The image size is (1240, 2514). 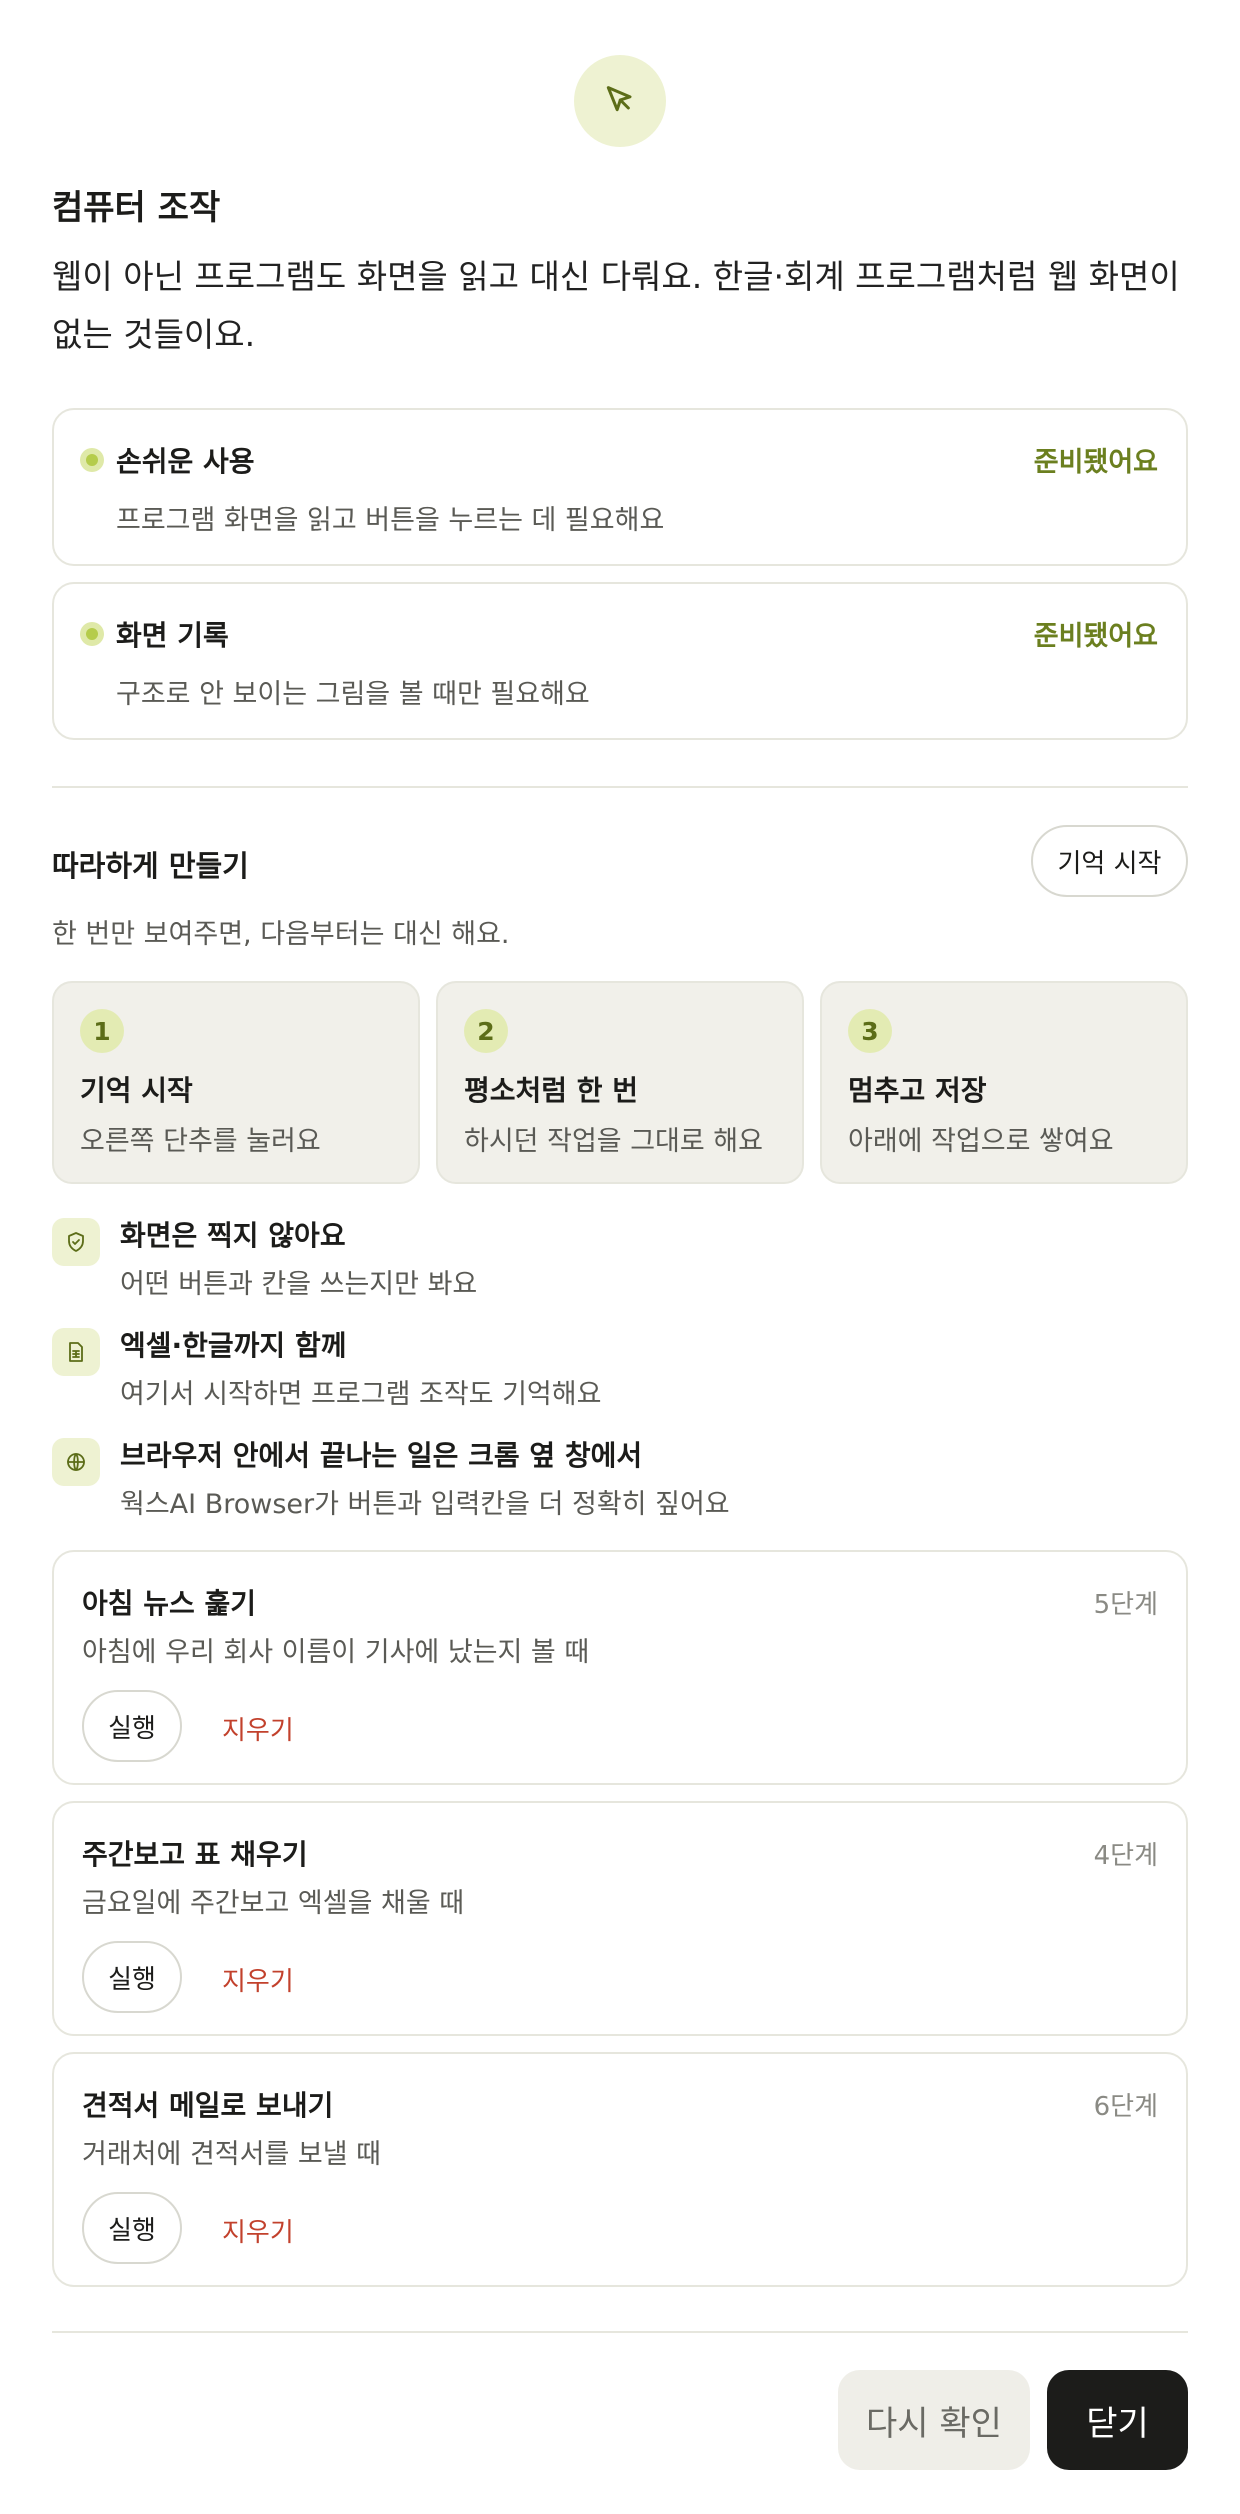 What do you see at coordinates (281, 934) in the screenshot?
I see `teach-section-subtitle: 한 번만 보여주면, 다음부터는 대신 해요.` at bounding box center [281, 934].